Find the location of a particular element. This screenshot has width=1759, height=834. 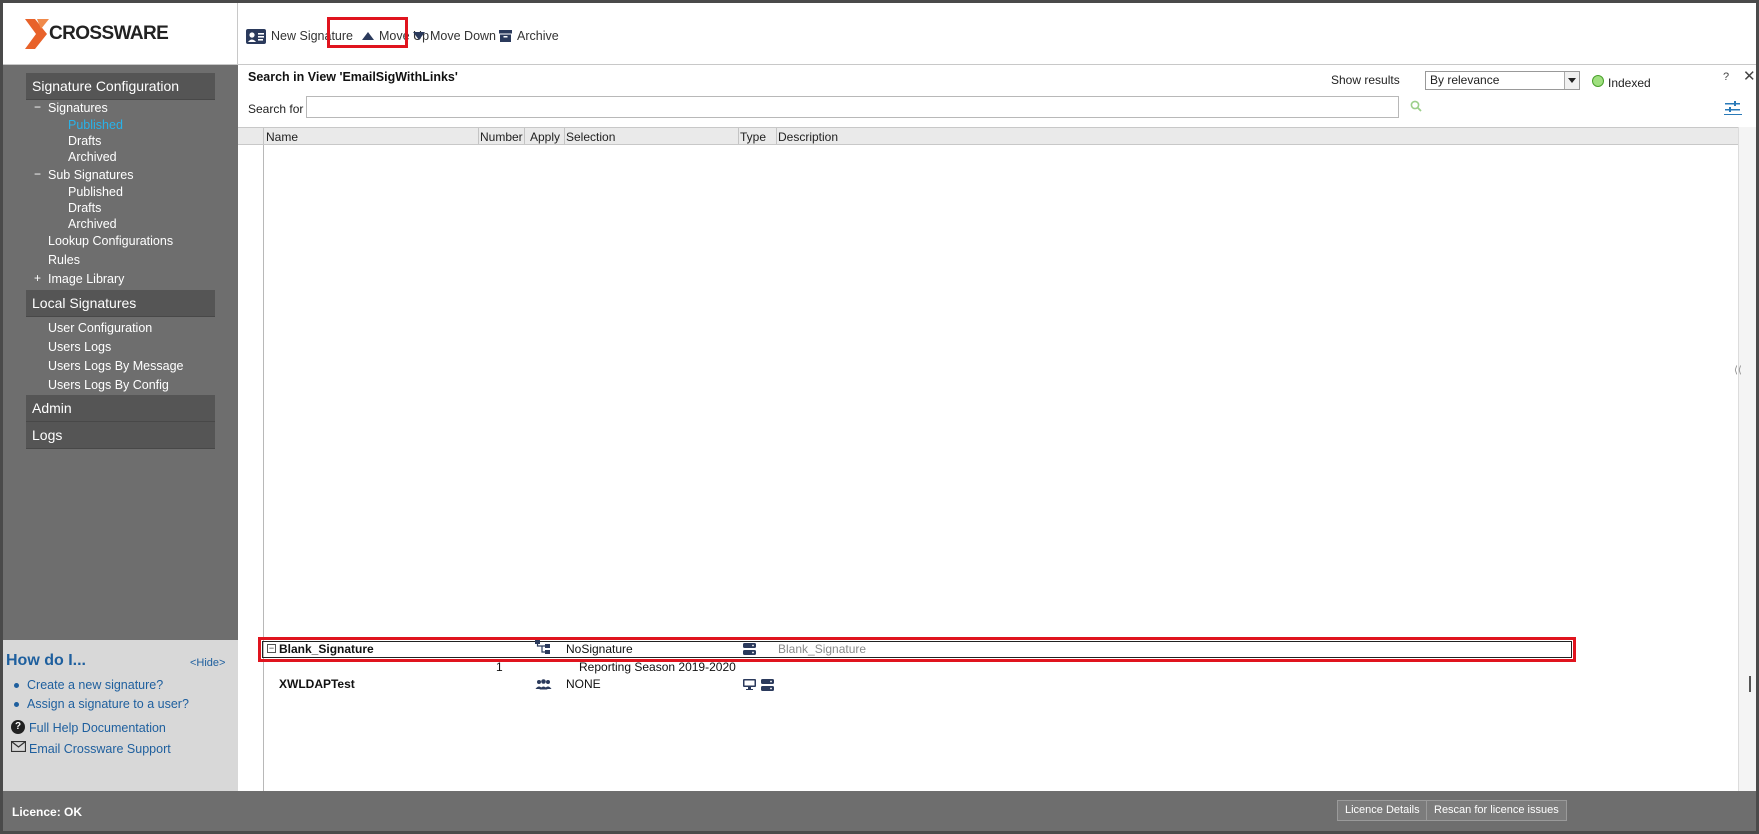

sidebar-item-image-library: Image Library is located at coordinates (86, 279).